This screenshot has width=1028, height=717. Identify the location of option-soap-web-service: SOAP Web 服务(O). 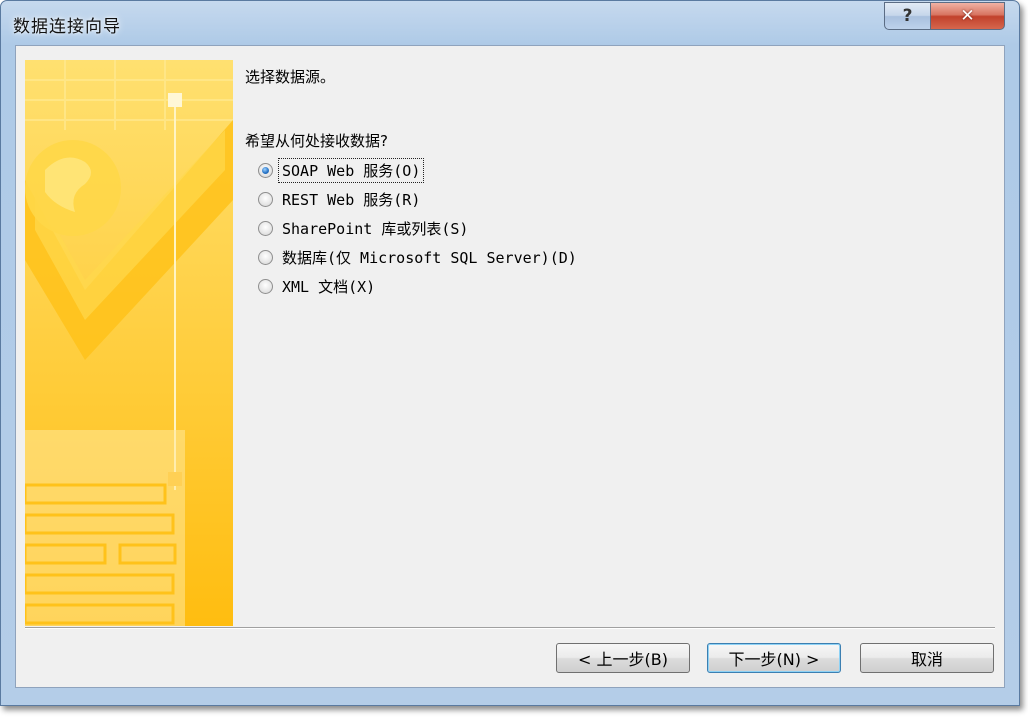
(418, 170).